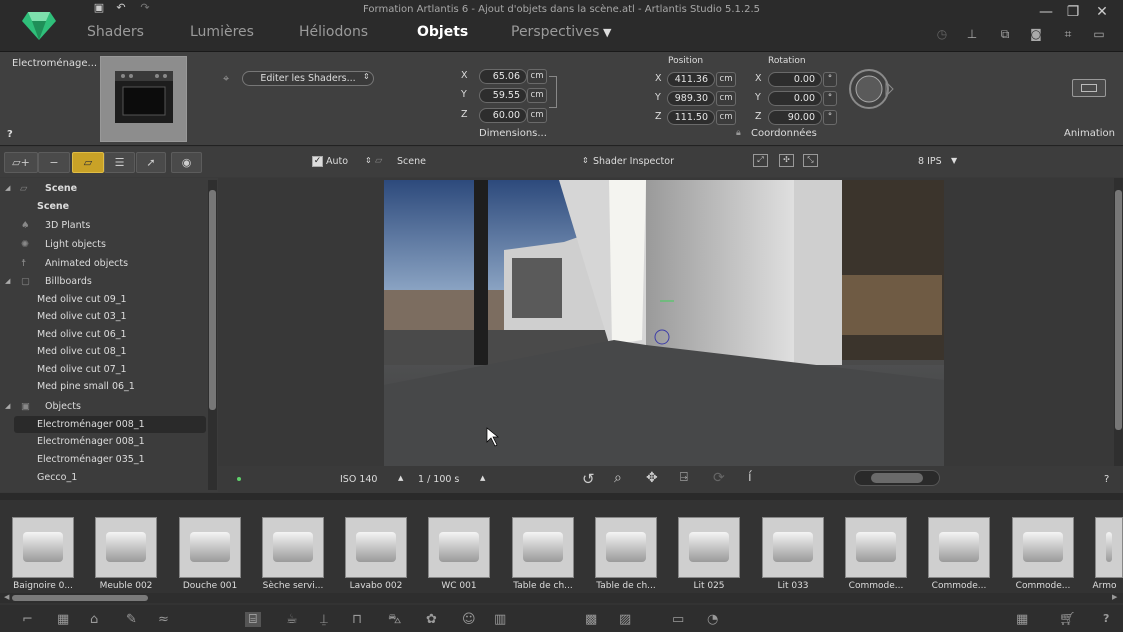 The height and width of the screenshot is (632, 1123). Describe the element at coordinates (1046, 12) in the screenshot. I see `minimize-button: —` at that location.